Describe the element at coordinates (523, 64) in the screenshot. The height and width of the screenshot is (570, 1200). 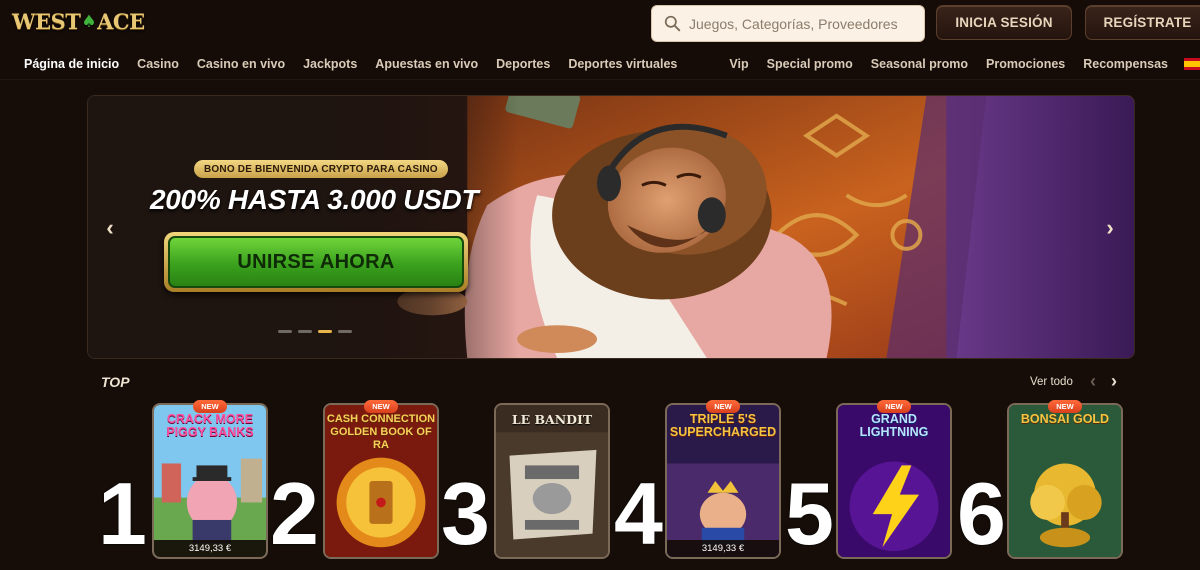
I see `nav-item-sports: Deportes` at that location.